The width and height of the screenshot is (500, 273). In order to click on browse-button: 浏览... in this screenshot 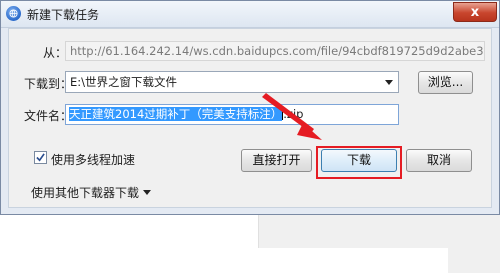, I will do `click(445, 82)`.